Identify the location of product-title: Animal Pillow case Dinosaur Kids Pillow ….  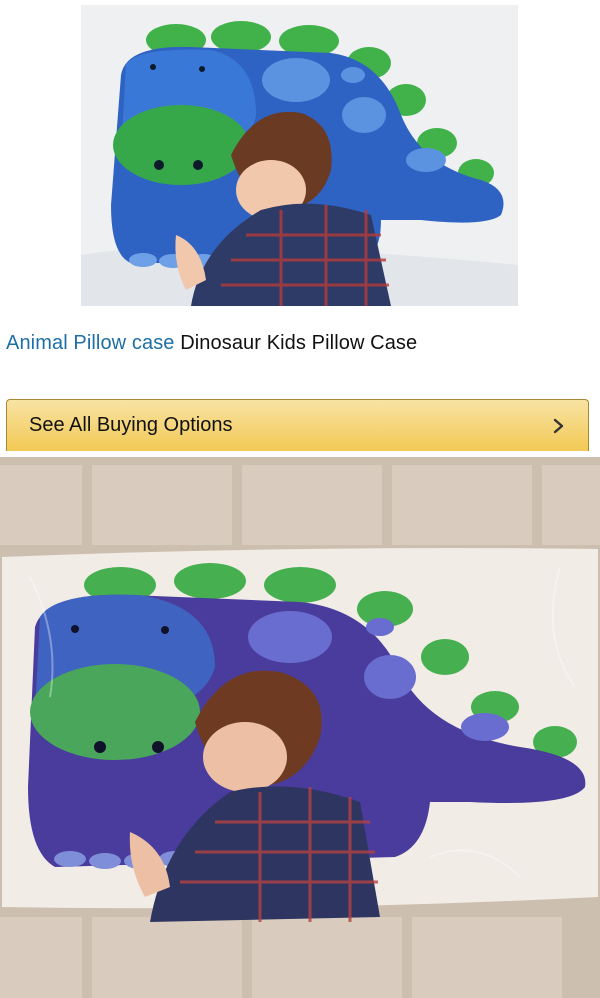
(301, 343).